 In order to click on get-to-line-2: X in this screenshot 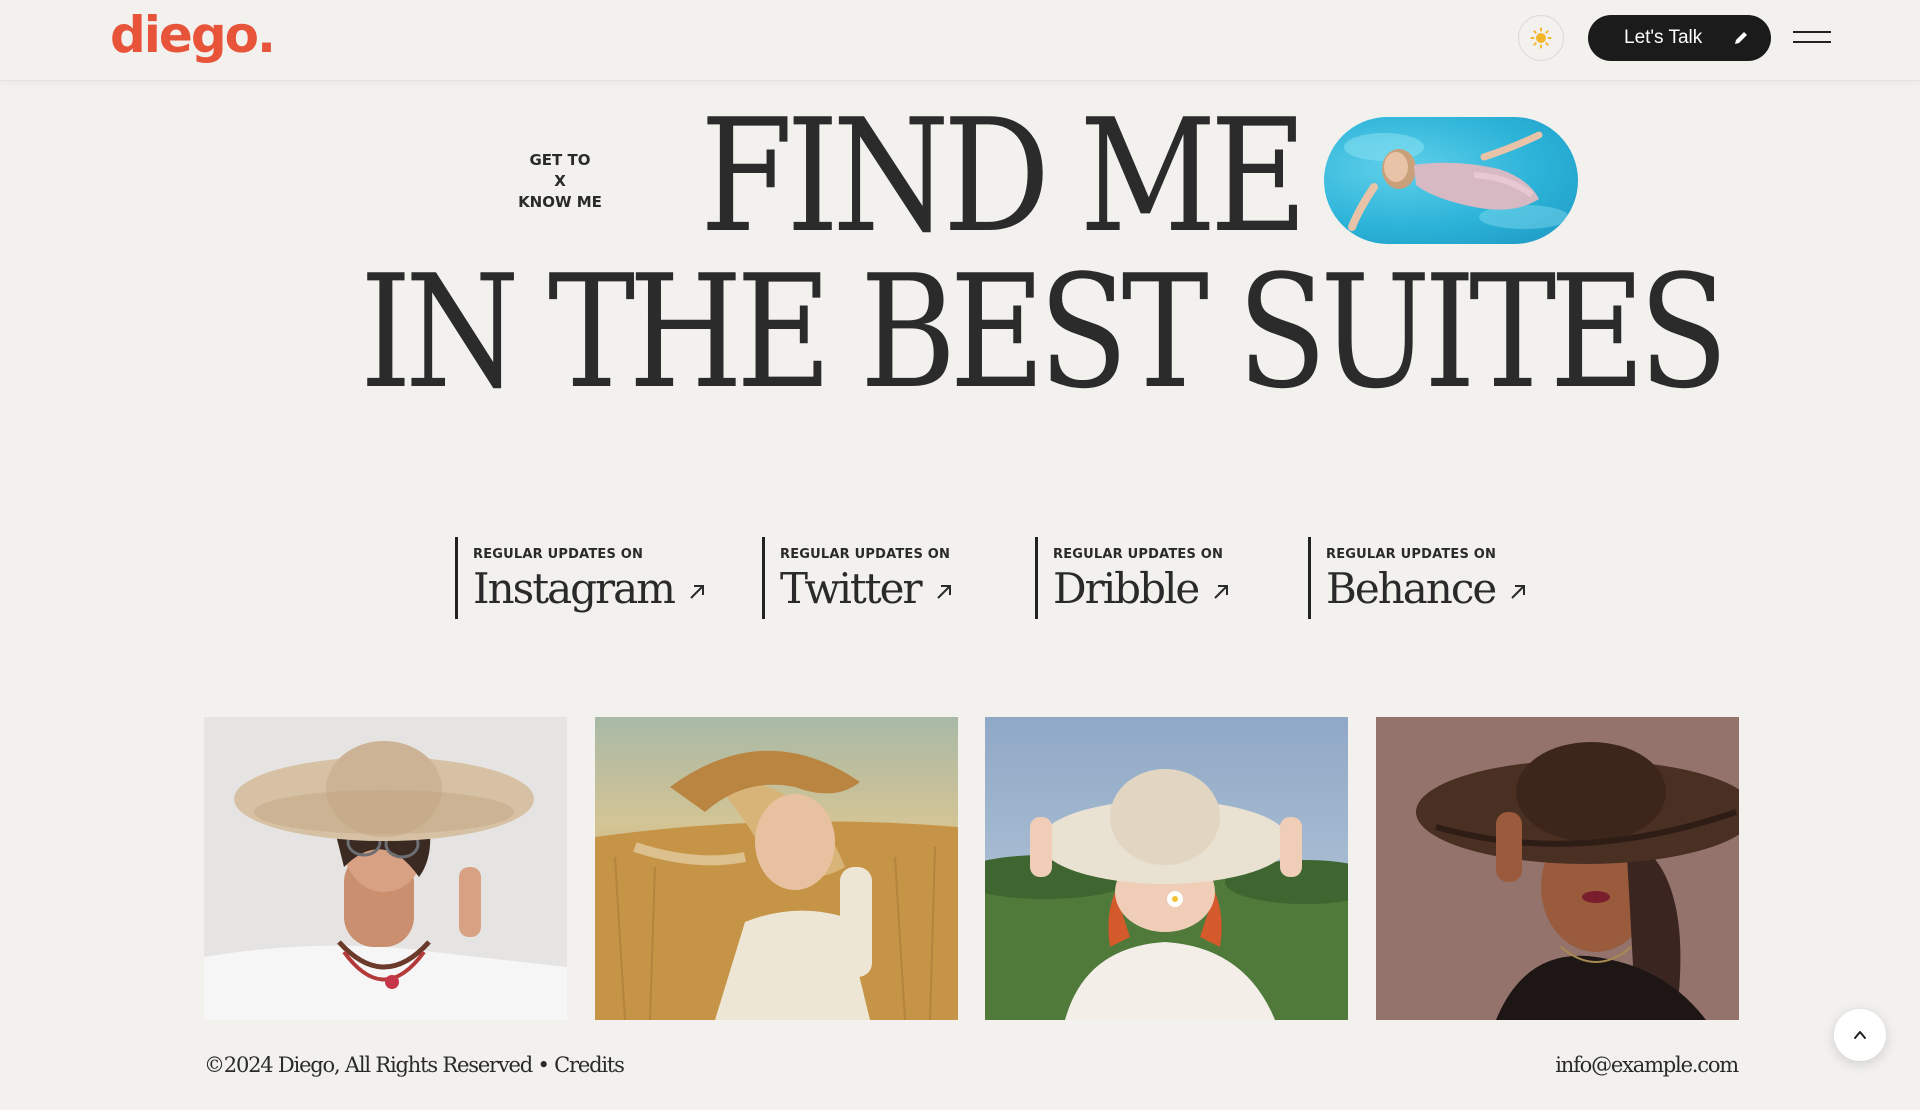, I will do `click(560, 181)`.